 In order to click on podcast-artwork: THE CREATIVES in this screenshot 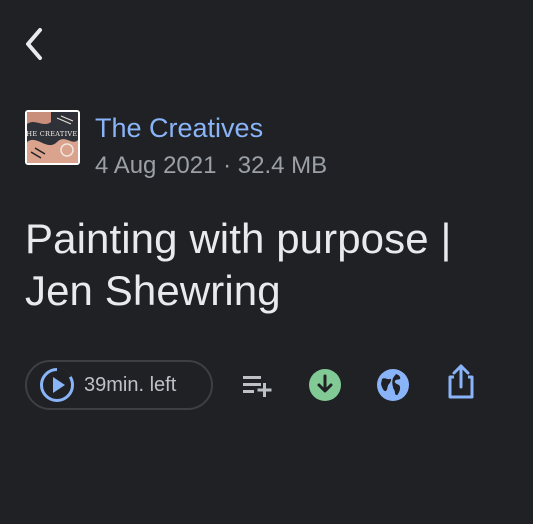, I will do `click(52, 137)`.